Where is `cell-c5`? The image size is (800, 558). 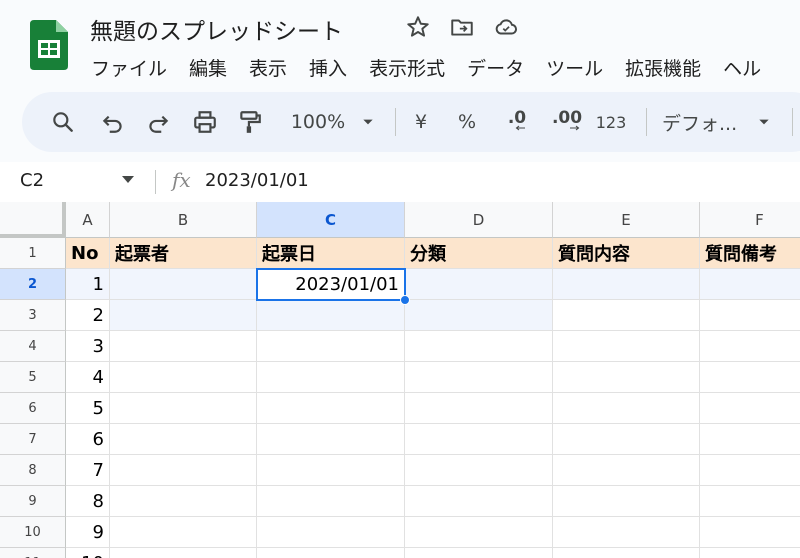
cell-c5 is located at coordinates (331, 377).